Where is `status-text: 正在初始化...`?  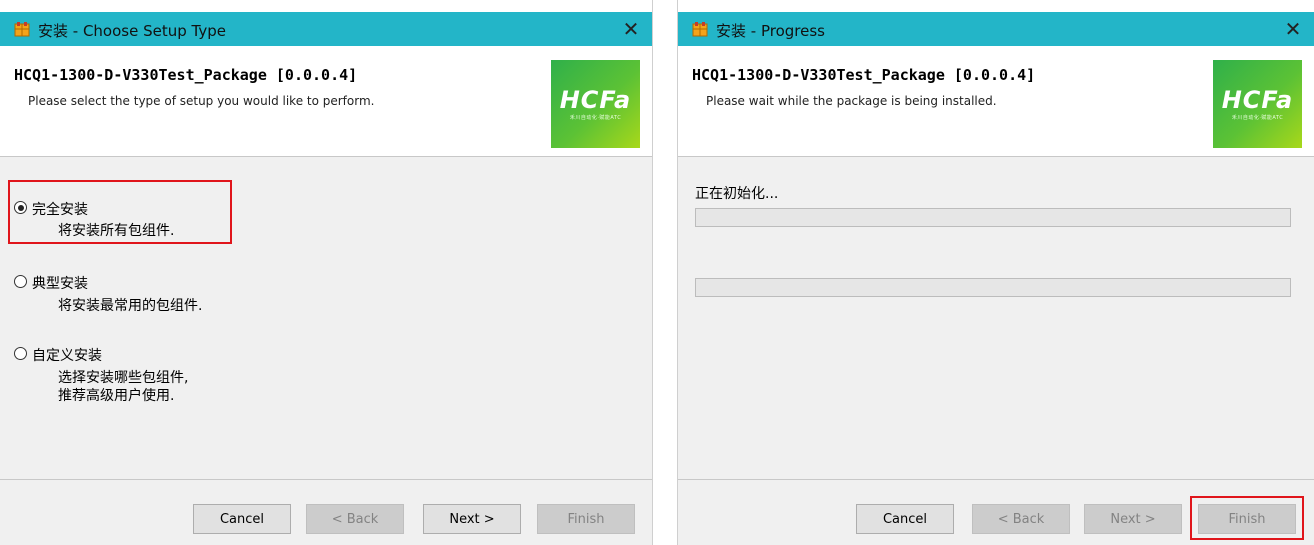 status-text: 正在初始化... is located at coordinates (737, 194).